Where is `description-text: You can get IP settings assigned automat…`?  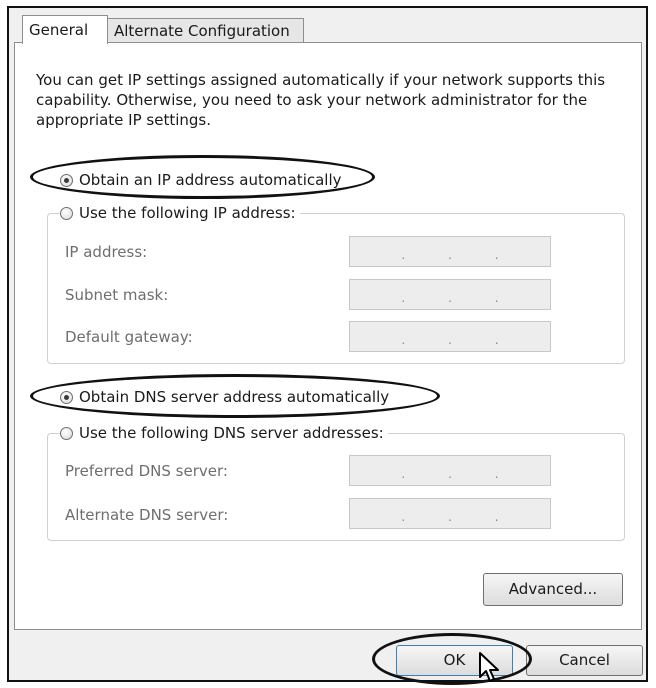 description-text: You can get IP settings assigned automat… is located at coordinates (321, 100).